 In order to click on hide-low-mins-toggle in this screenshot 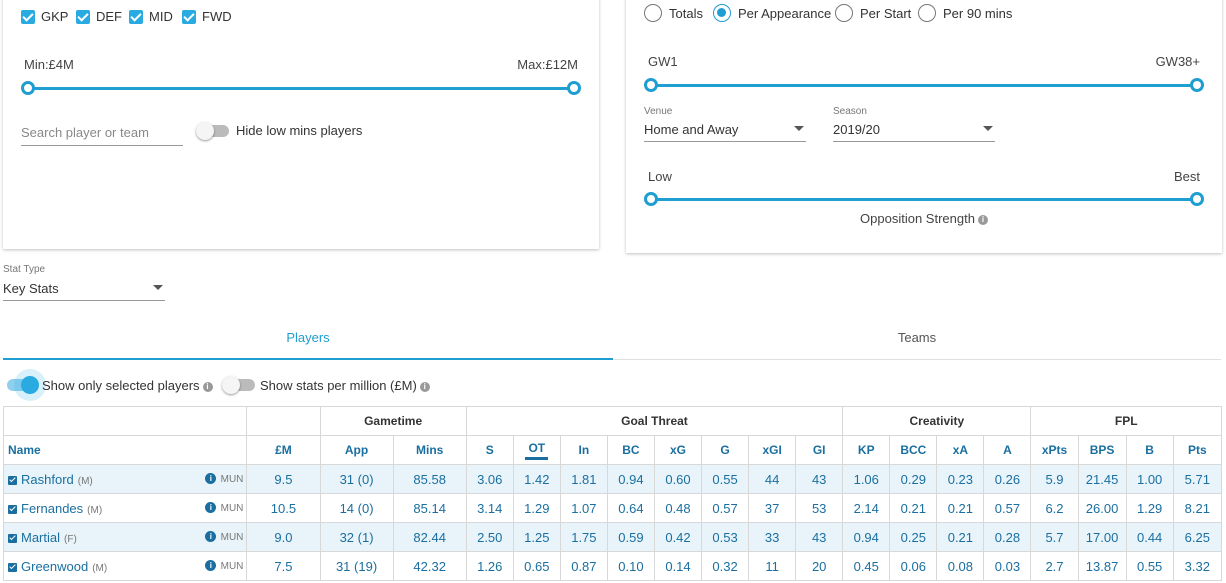, I will do `click(212, 131)`.